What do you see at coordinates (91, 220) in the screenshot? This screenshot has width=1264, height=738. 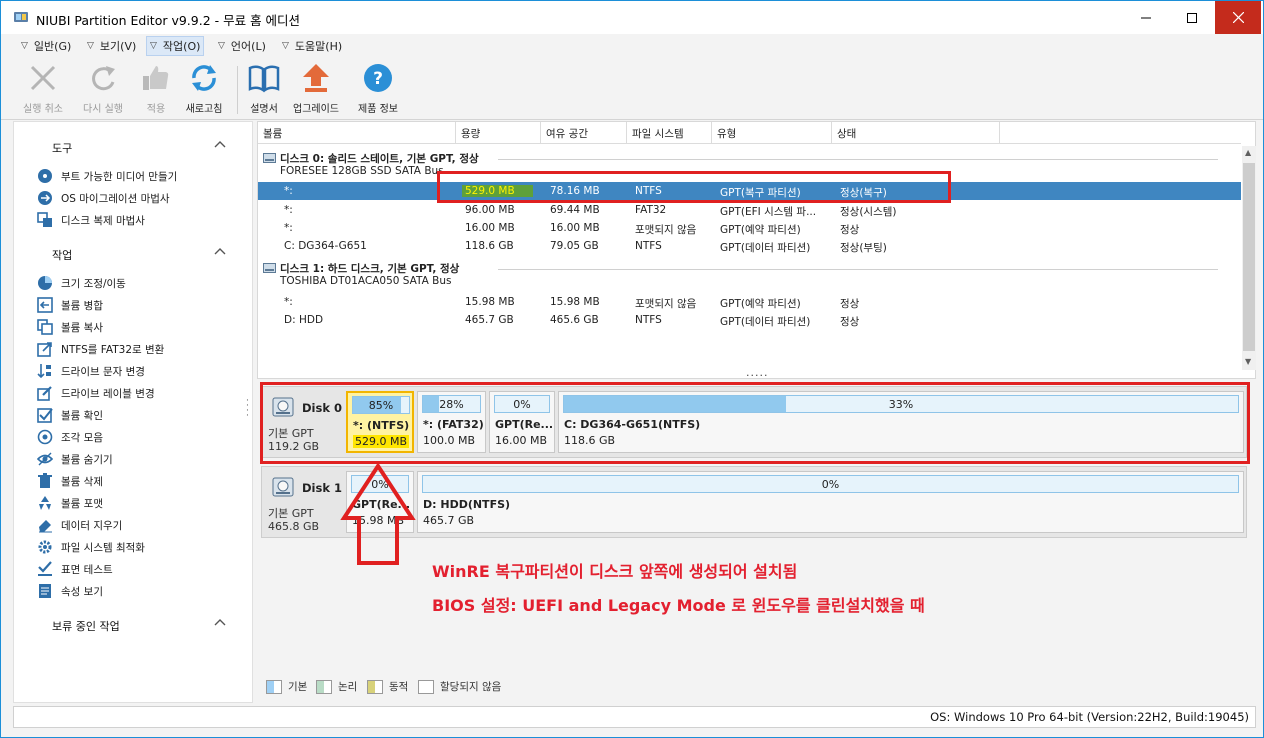 I see `tool-disk-clone: 디스크 복제 마법사` at bounding box center [91, 220].